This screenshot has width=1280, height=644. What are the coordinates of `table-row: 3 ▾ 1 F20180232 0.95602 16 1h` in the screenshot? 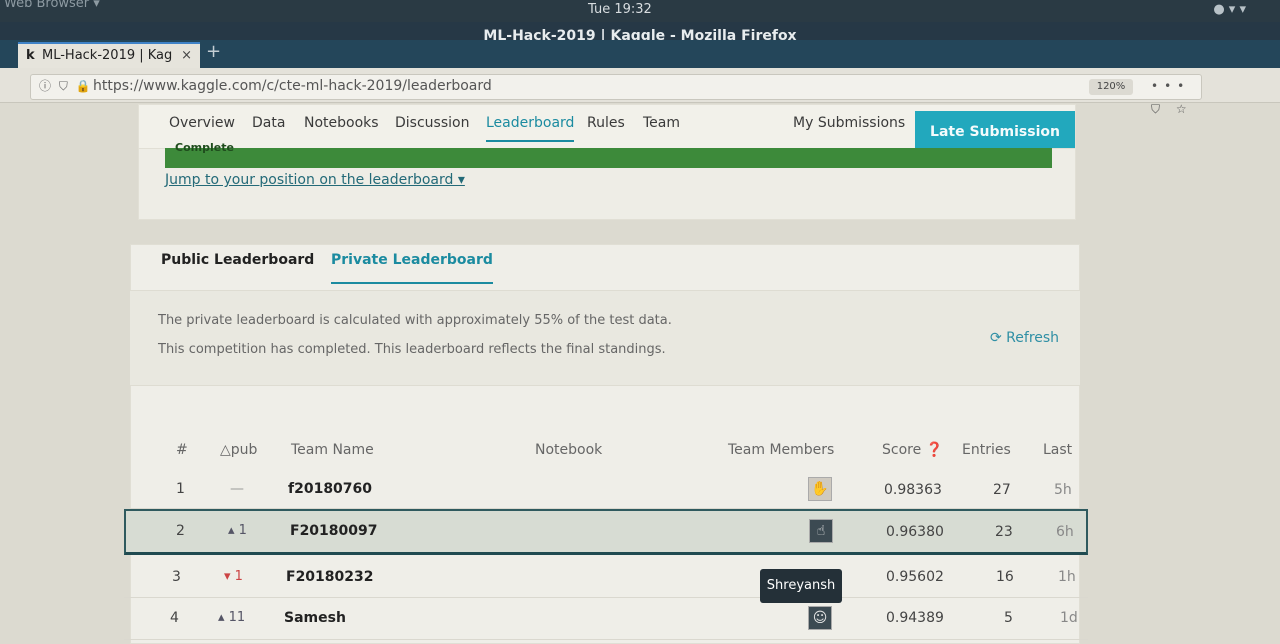 It's located at (606, 577).